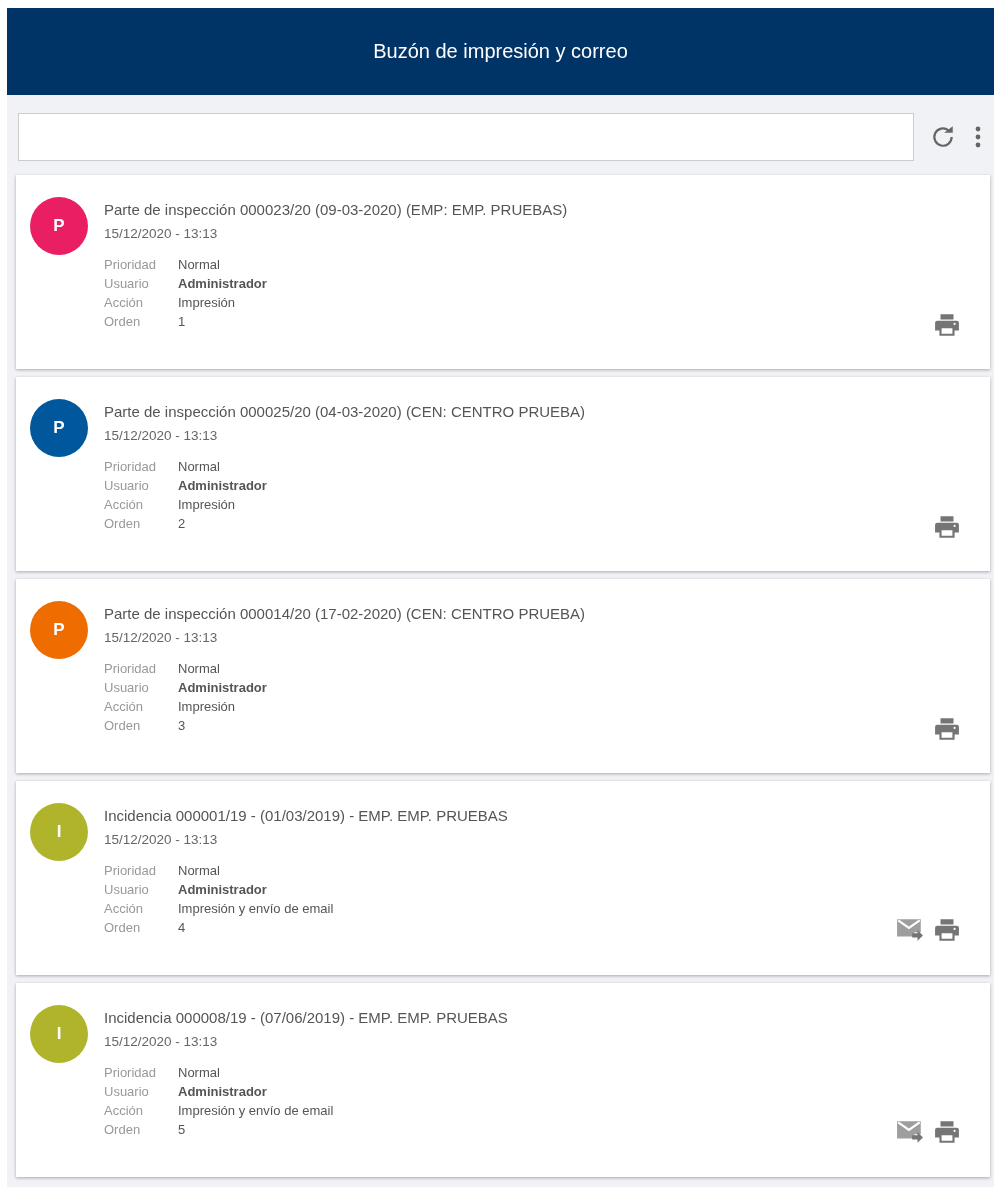  What do you see at coordinates (466, 137) in the screenshot?
I see `search-field` at bounding box center [466, 137].